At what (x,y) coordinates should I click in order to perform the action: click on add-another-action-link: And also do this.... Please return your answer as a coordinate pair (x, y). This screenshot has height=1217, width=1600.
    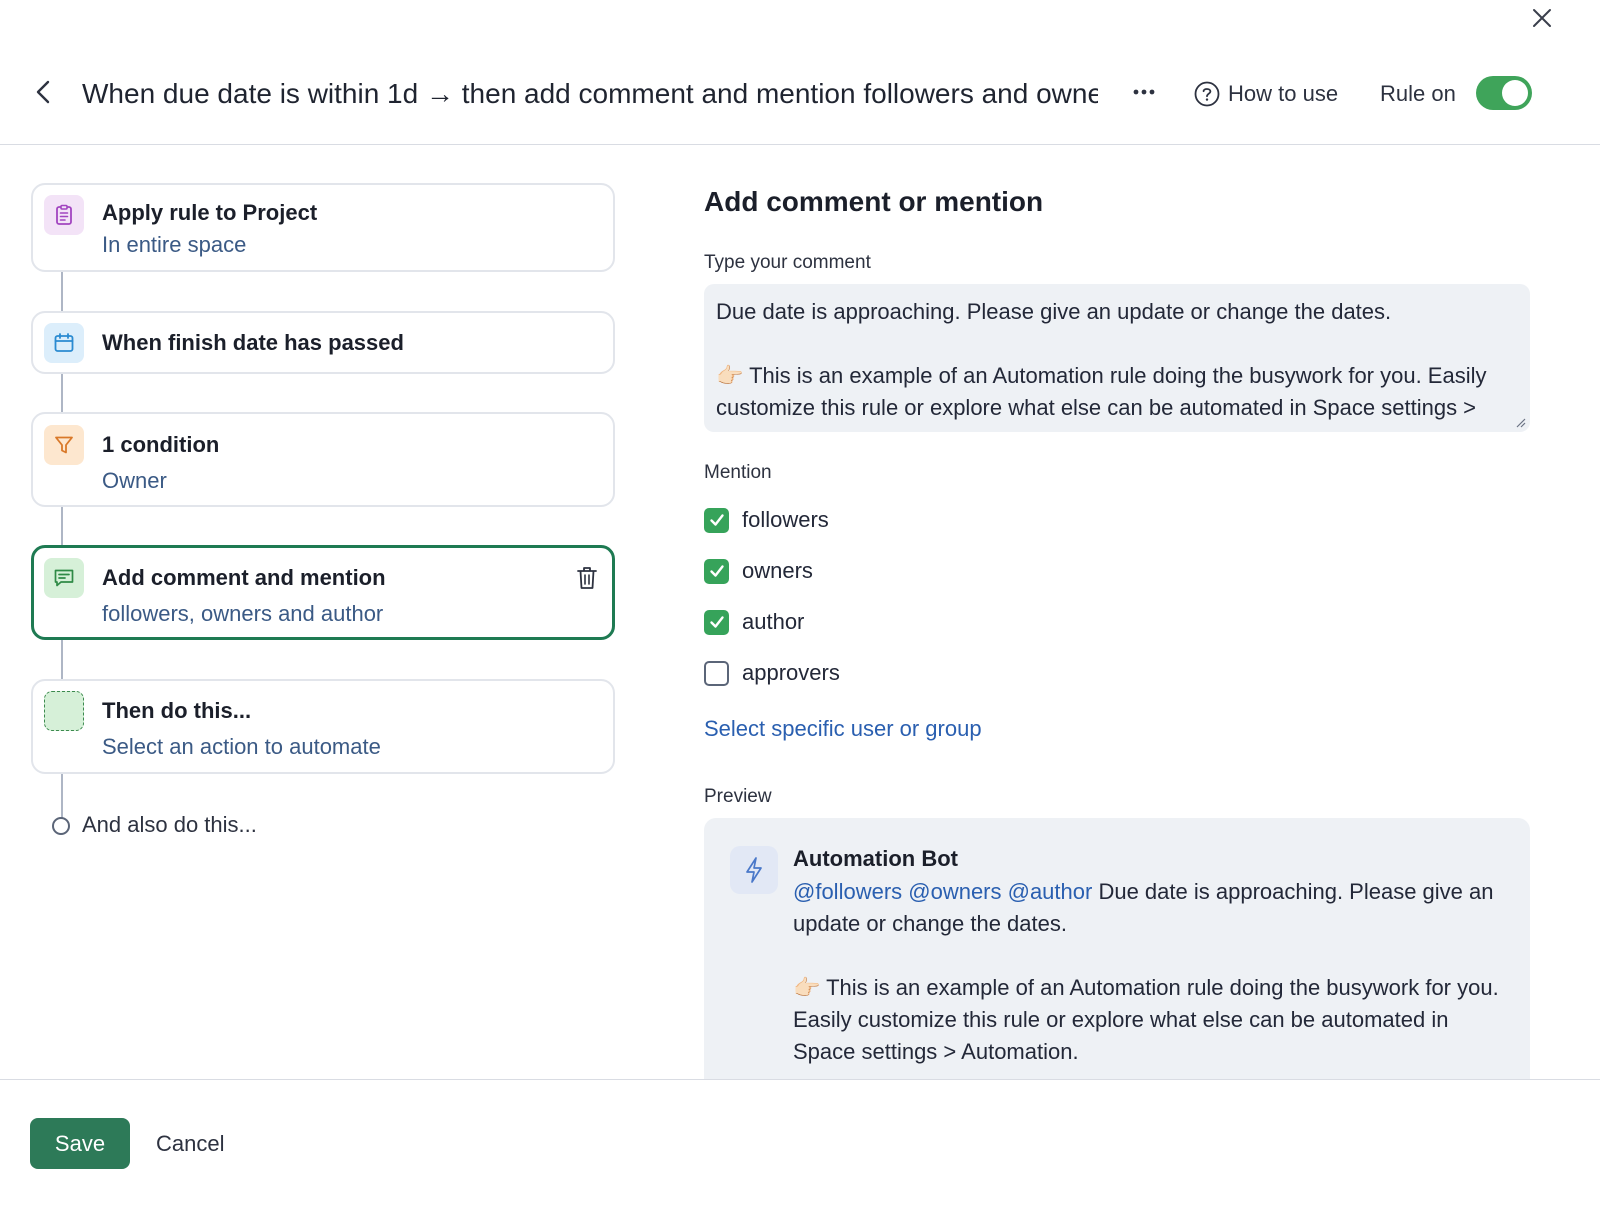
    Looking at the image, I should click on (169, 825).